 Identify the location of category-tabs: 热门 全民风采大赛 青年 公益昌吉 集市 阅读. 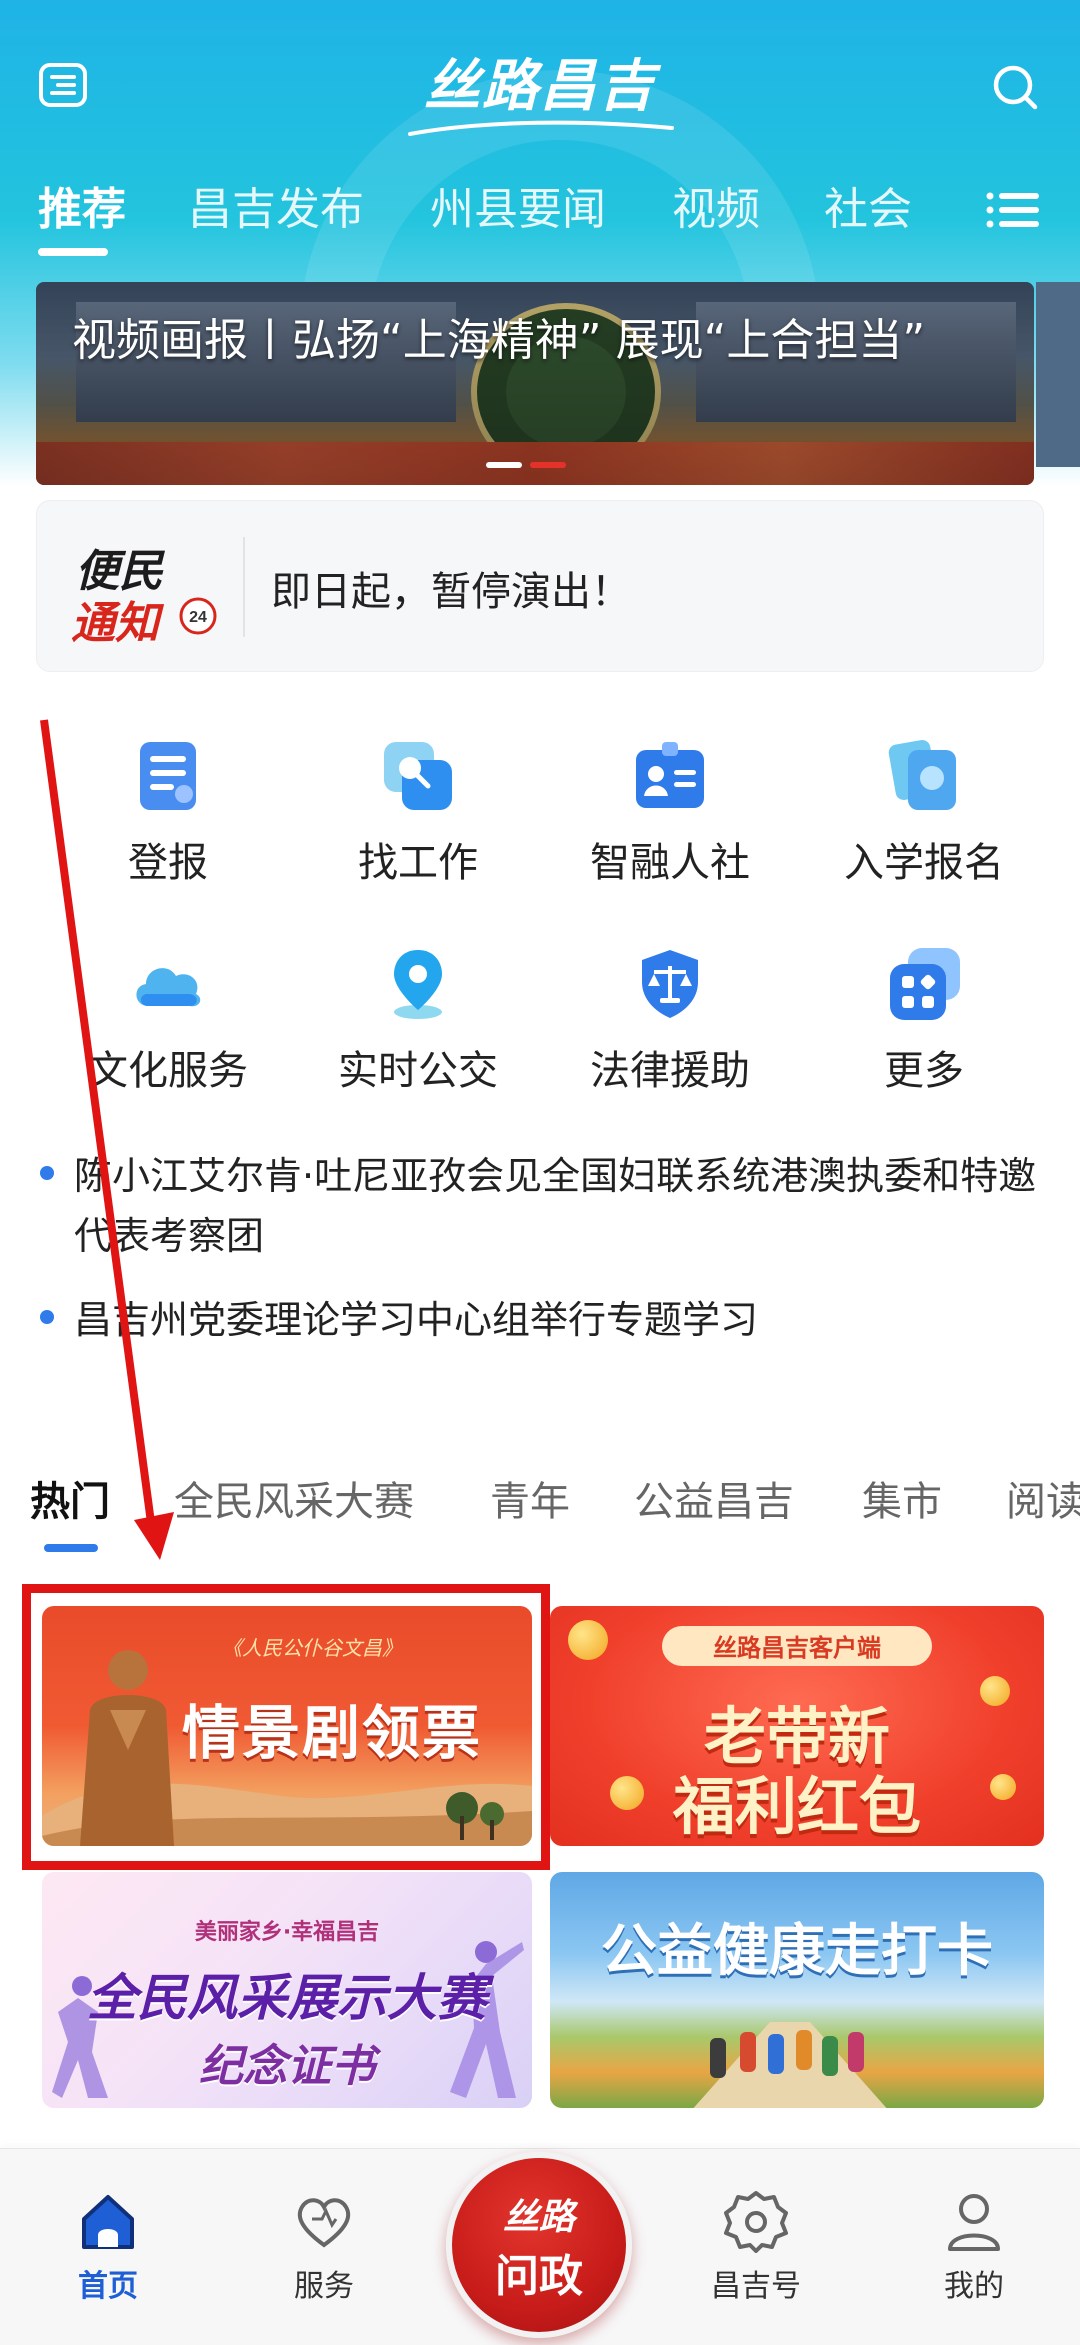
(540, 1502).